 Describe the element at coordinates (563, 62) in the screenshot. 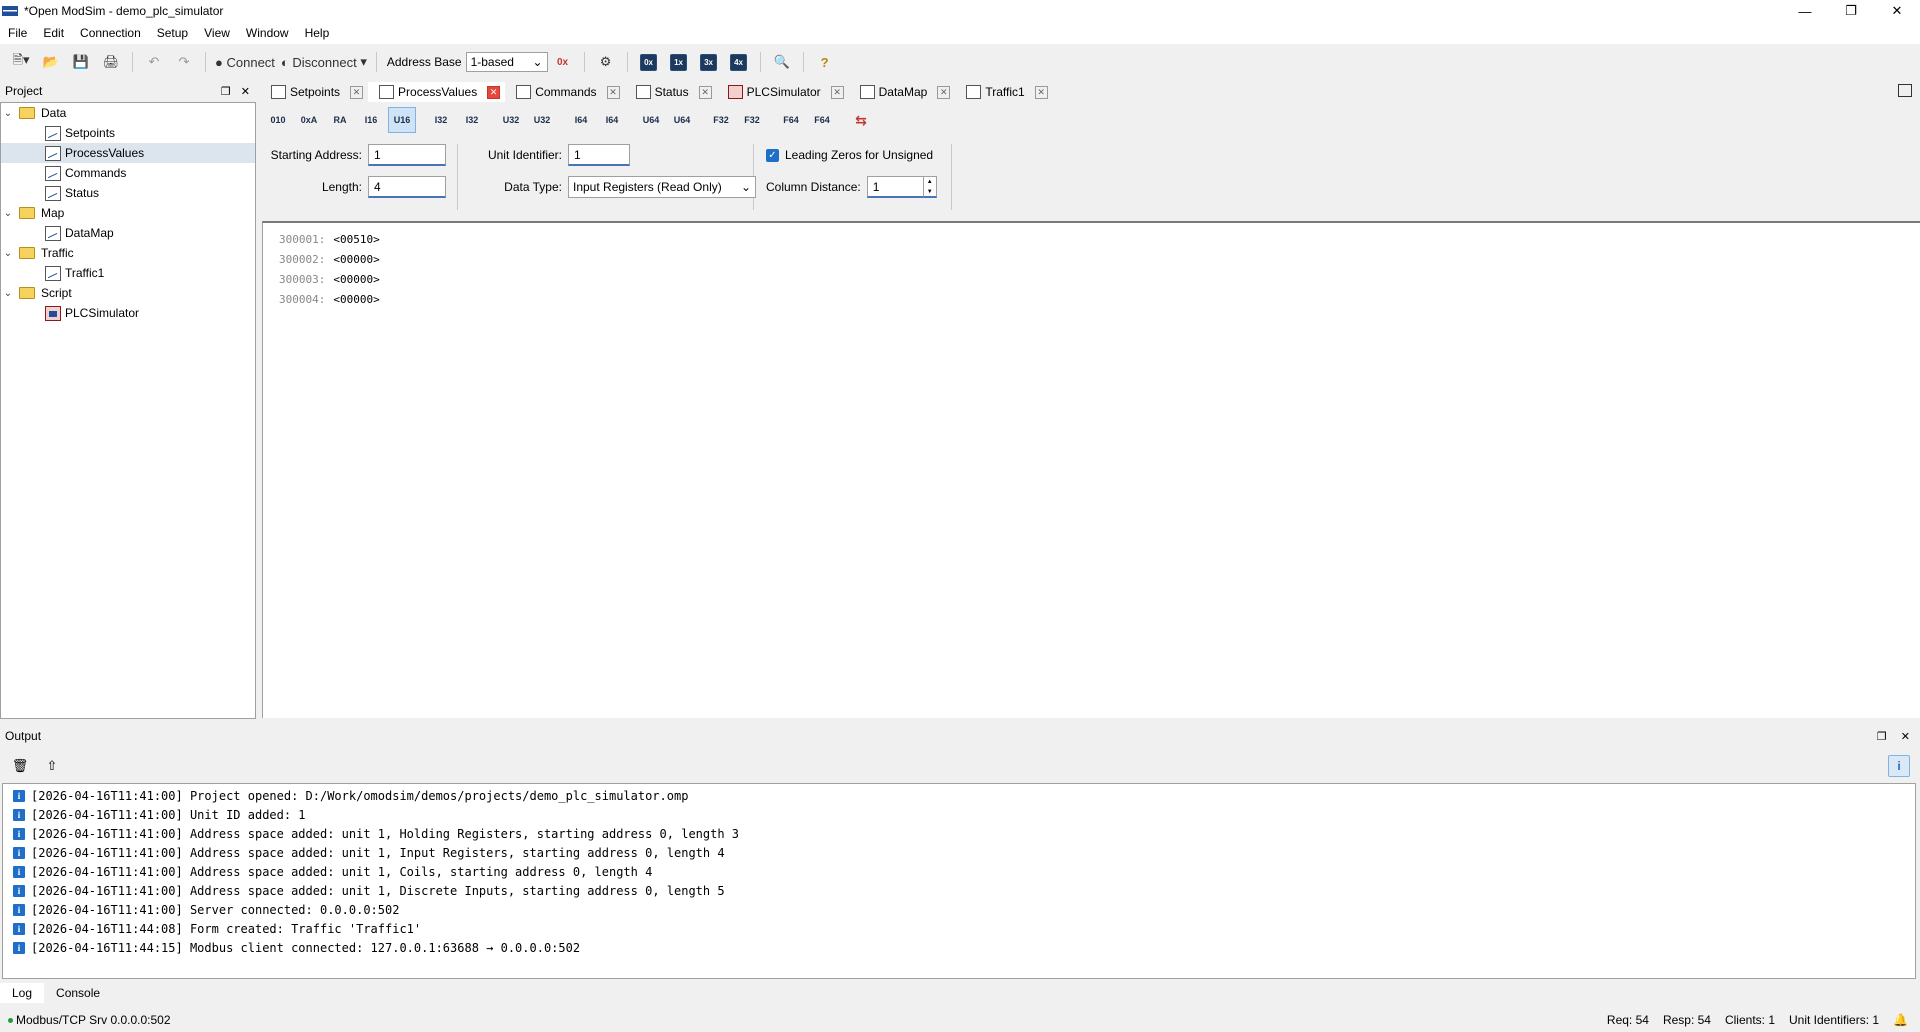

I see `hex-address-icon: 0x` at that location.